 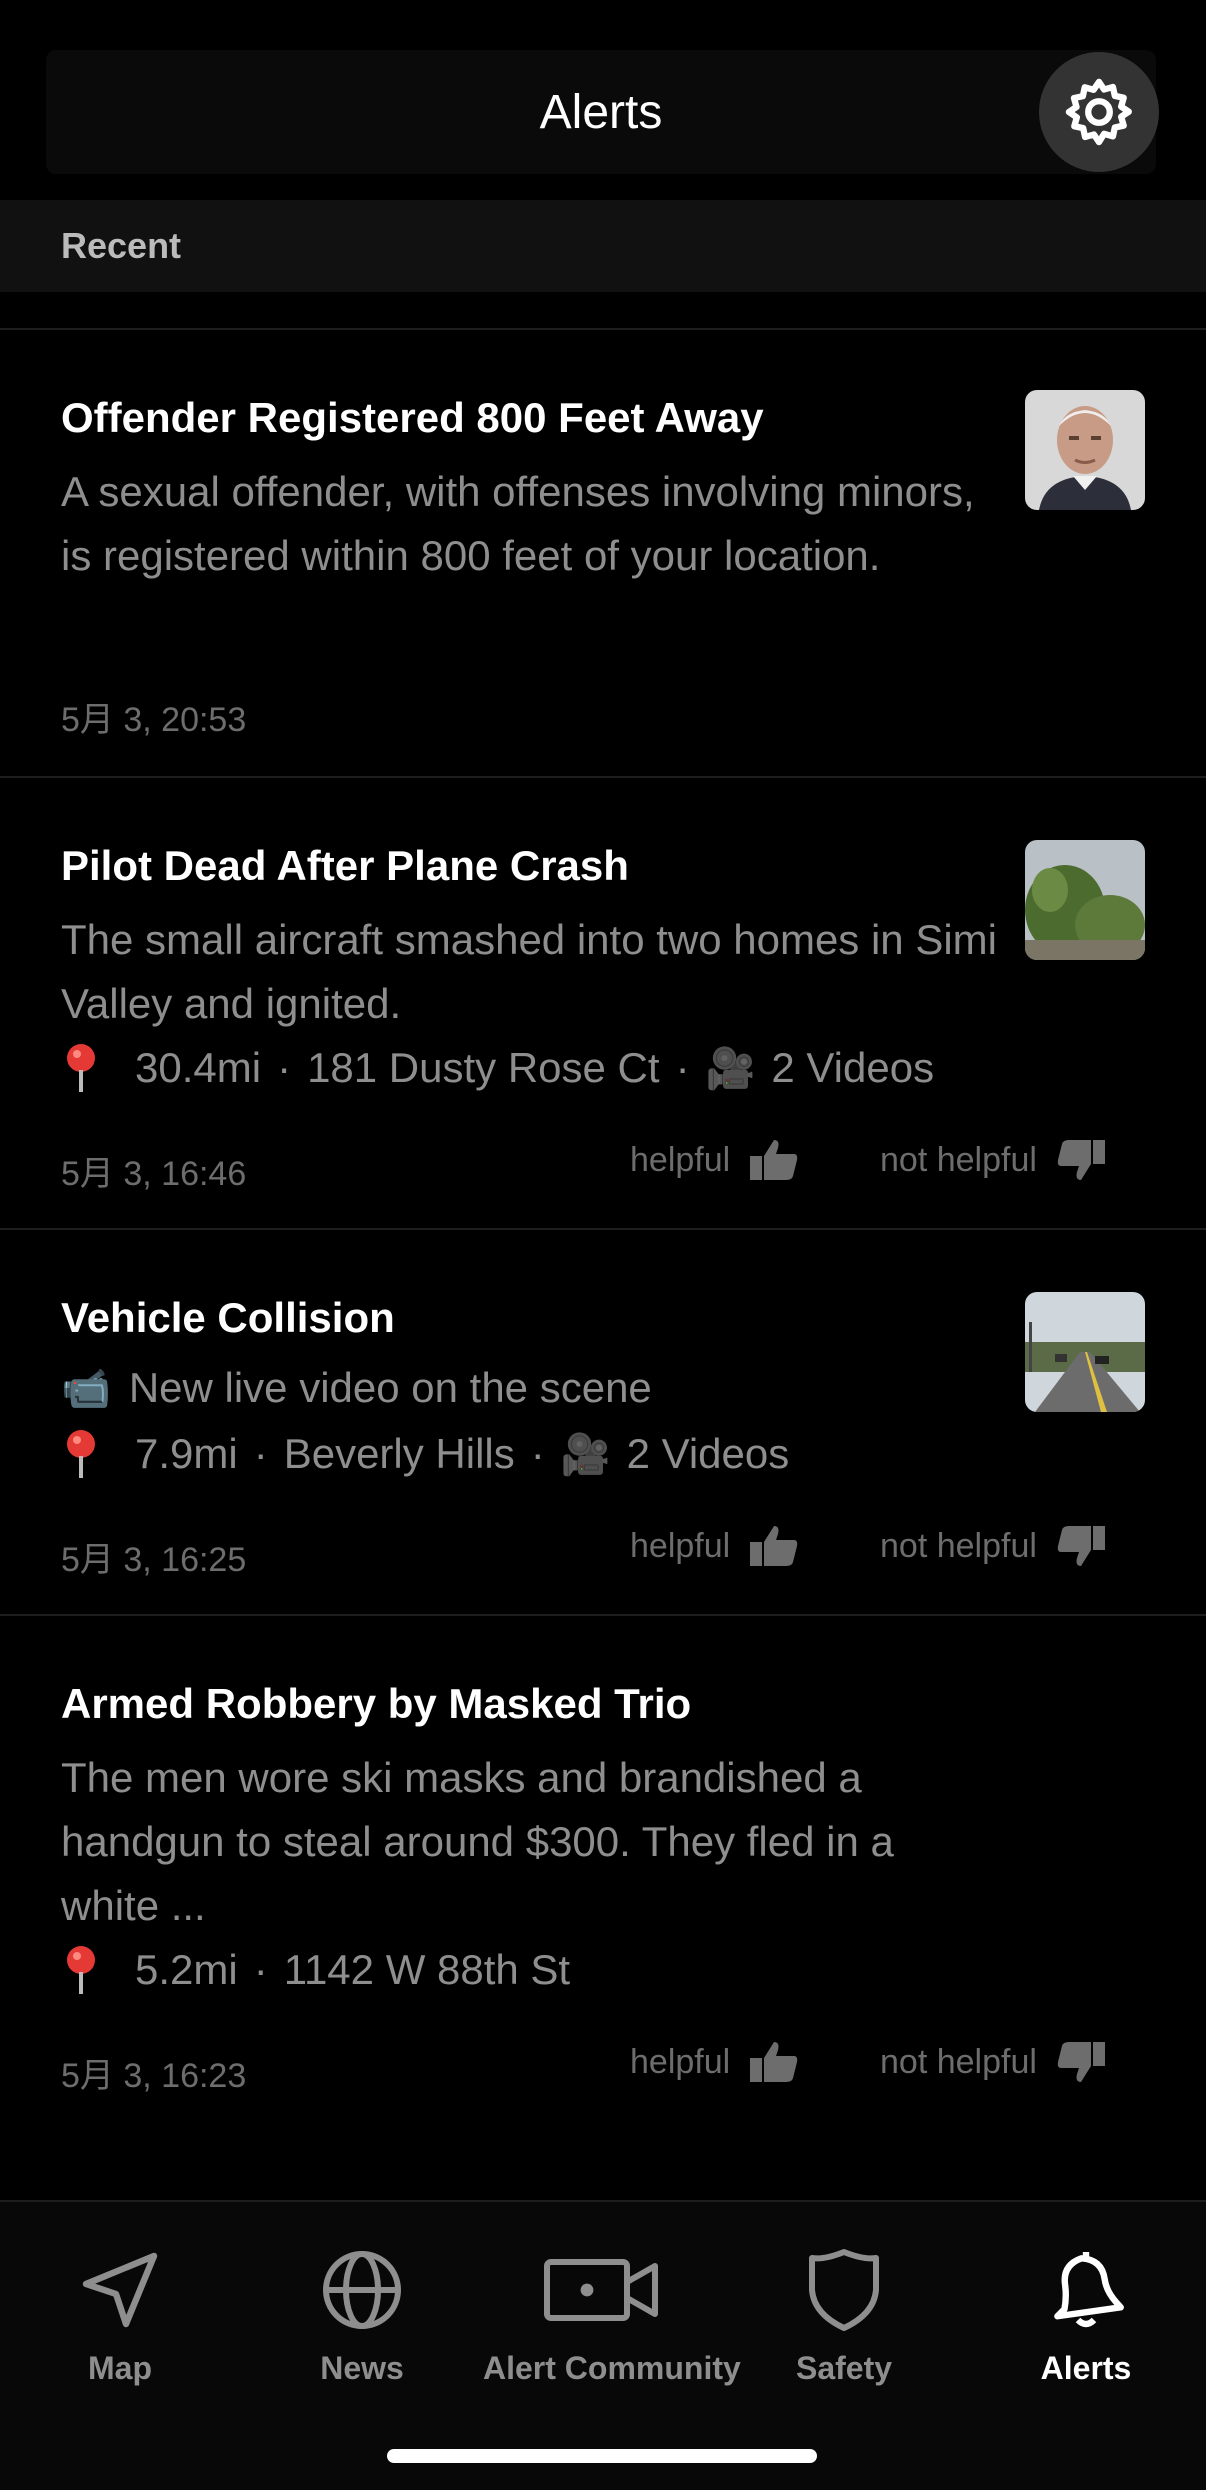 What do you see at coordinates (86, 1388) in the screenshot?
I see `video-camera-icon: 📹` at bounding box center [86, 1388].